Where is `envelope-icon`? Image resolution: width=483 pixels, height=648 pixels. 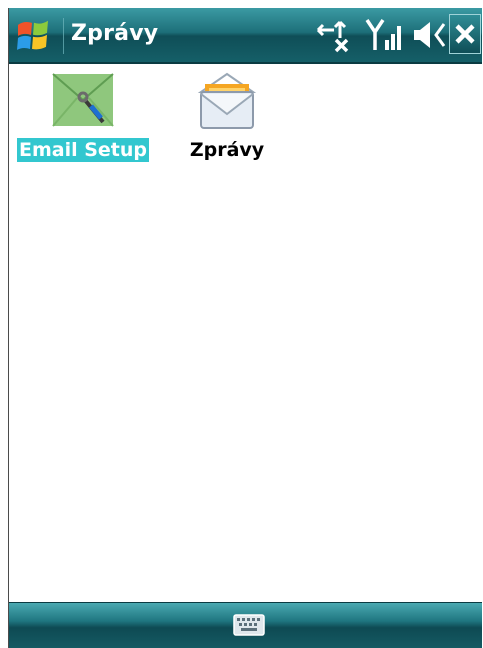
envelope-icon is located at coordinates (227, 100).